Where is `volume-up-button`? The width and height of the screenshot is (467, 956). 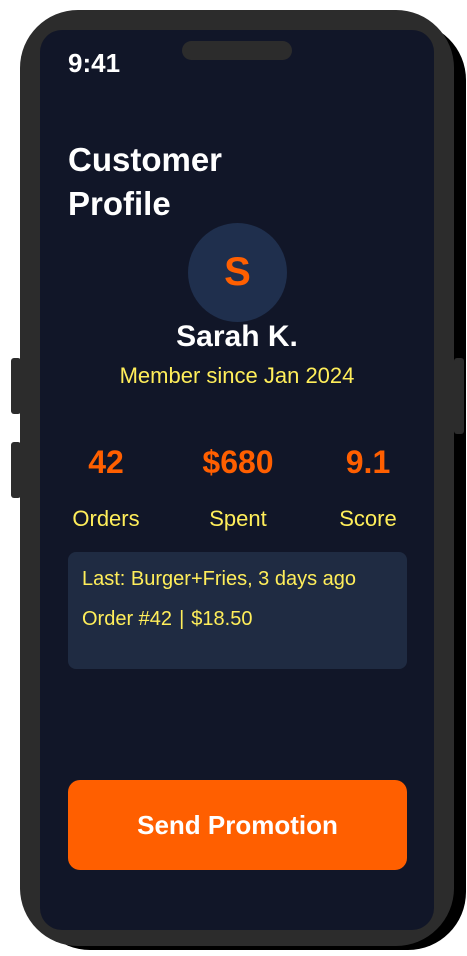
volume-up-button is located at coordinates (16, 386).